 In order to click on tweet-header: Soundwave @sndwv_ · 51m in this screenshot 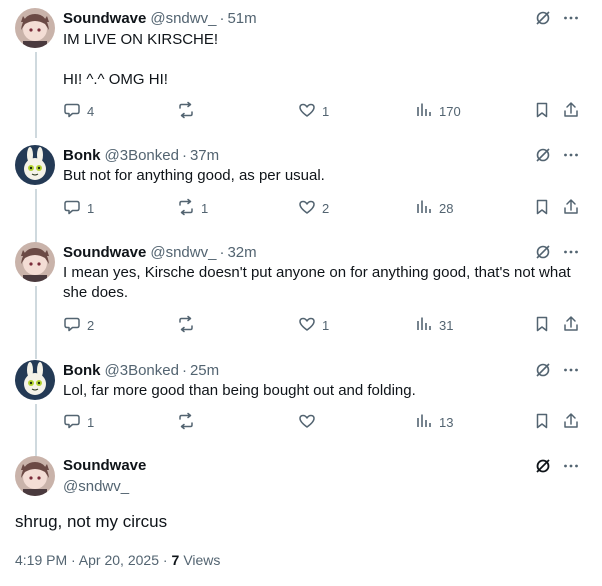, I will do `click(160, 18)`.